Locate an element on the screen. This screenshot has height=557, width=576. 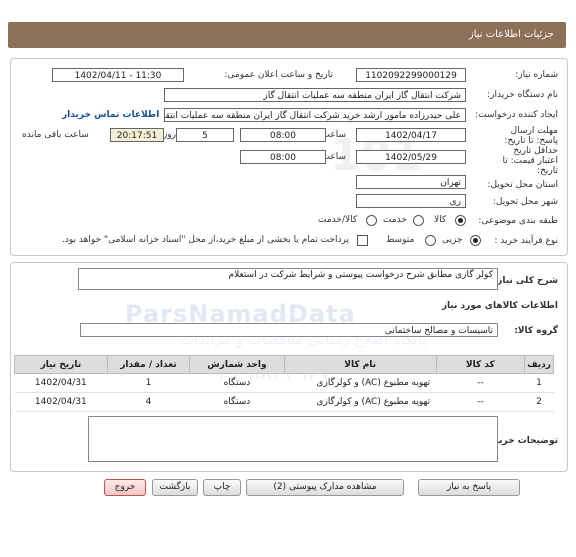
treasury-payment-checkbox is located at coordinates (362, 240).